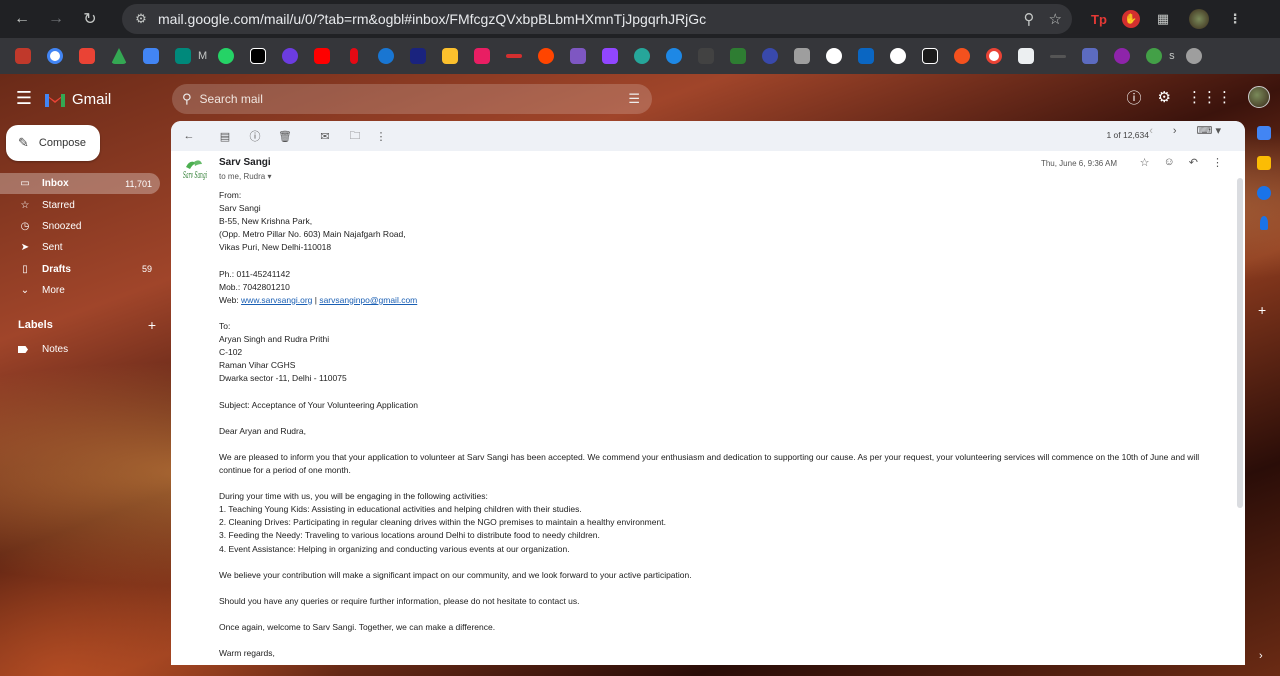 The image size is (1280, 676). What do you see at coordinates (22, 19) in the screenshot?
I see `back-arrow-icon: ←` at bounding box center [22, 19].